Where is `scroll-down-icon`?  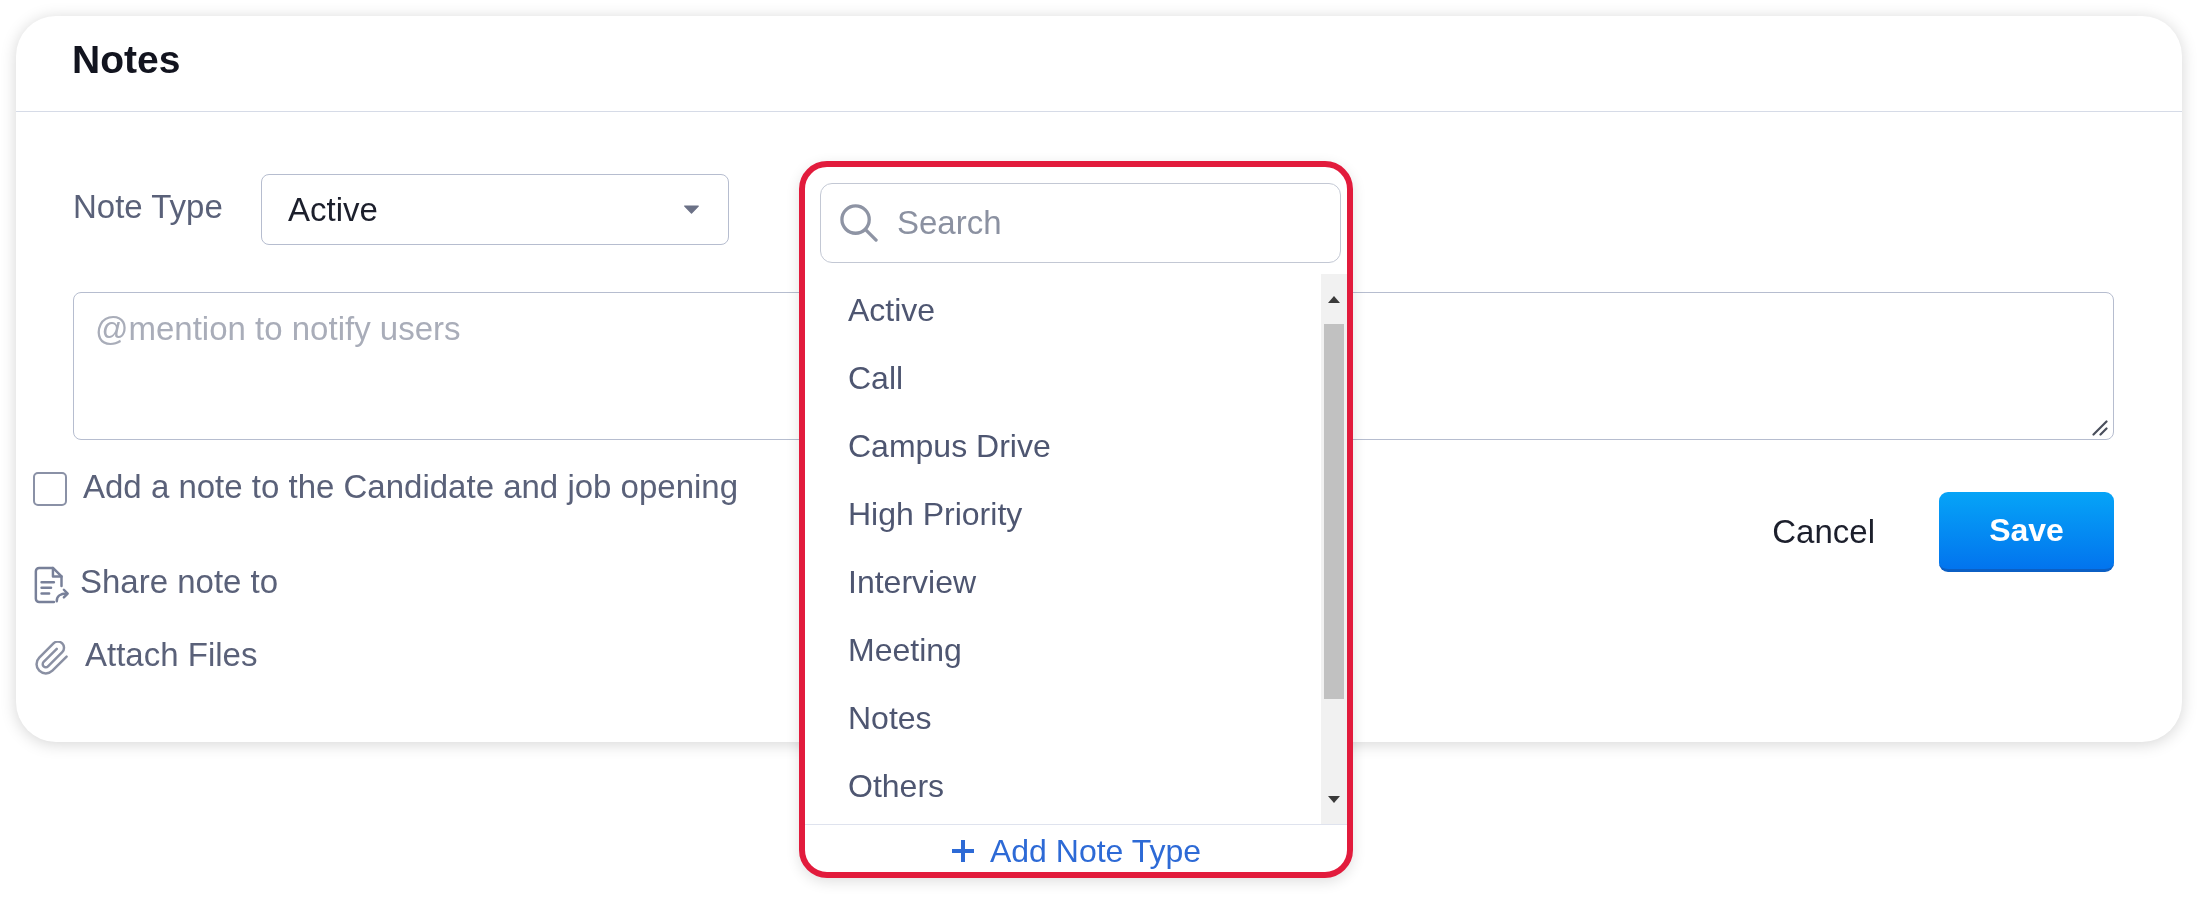
scroll-down-icon is located at coordinates (1334, 799).